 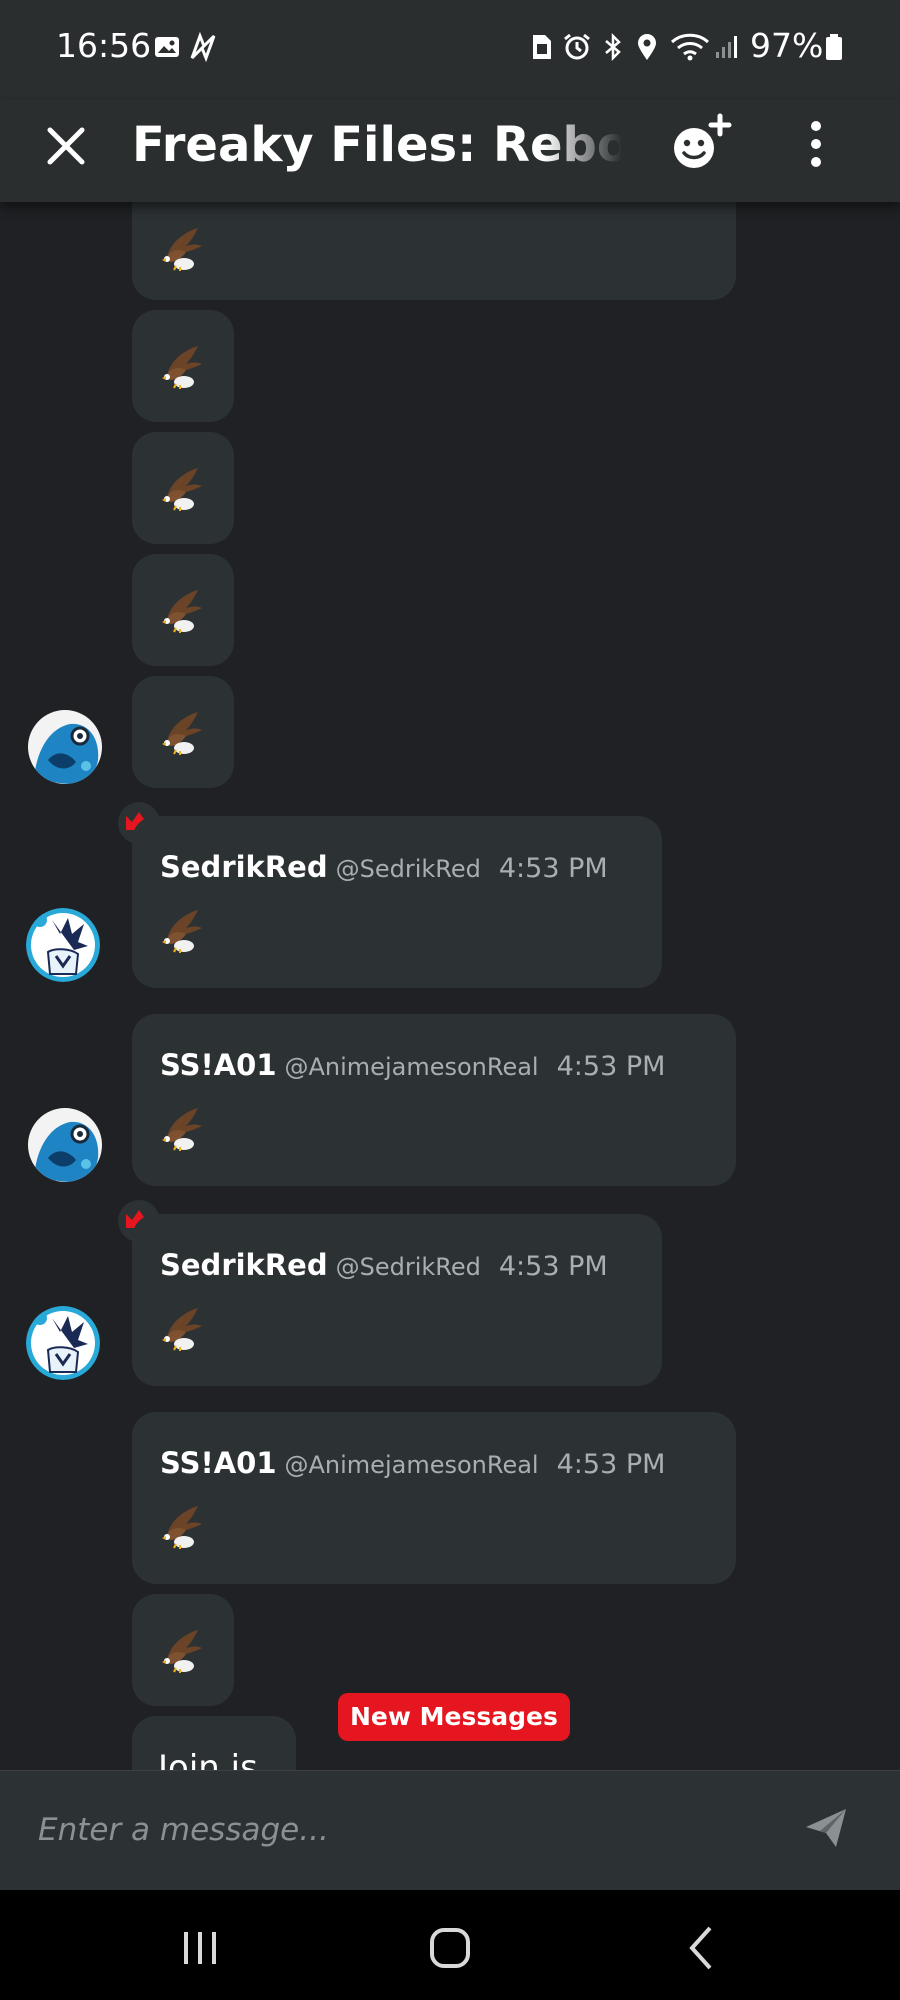 What do you see at coordinates (104, 45) in the screenshot?
I see `status-time: 16:56` at bounding box center [104, 45].